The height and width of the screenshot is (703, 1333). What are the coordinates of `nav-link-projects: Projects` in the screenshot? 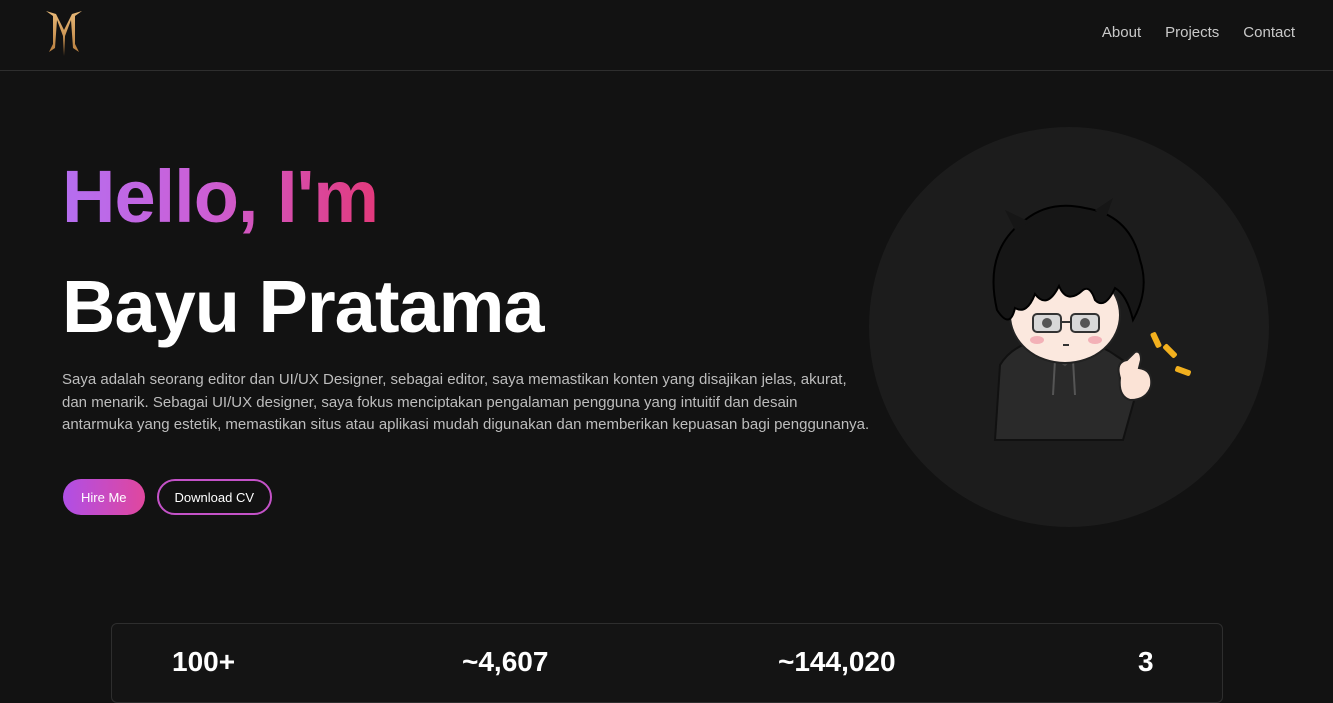 It's located at (1192, 32).